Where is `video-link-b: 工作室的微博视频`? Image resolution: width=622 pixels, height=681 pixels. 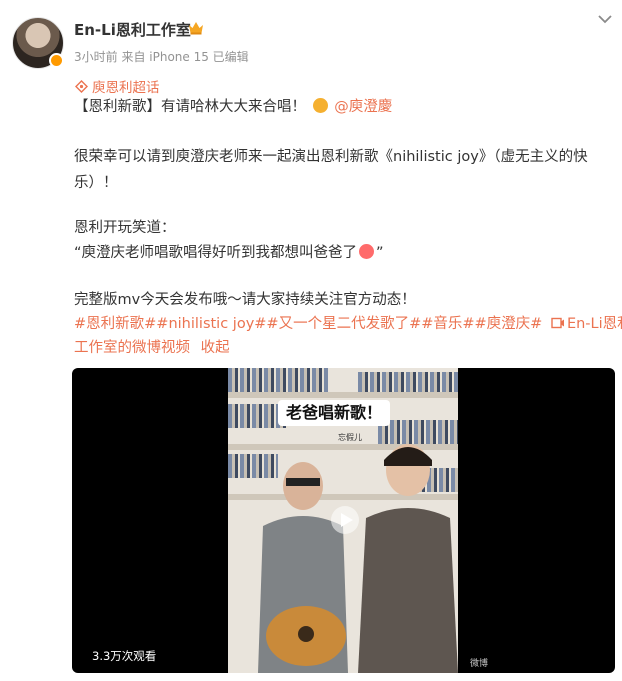
video-link-b: 工作室的微博视频 is located at coordinates (132, 348).